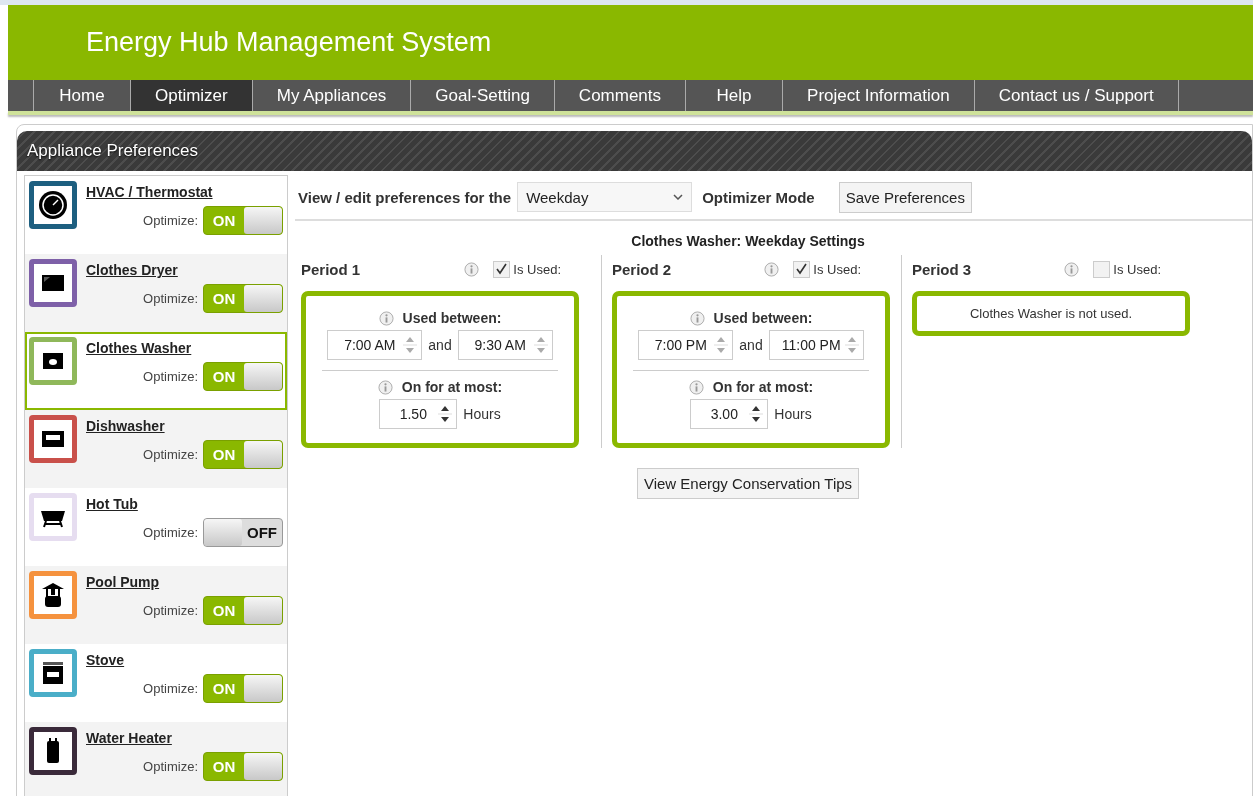 Image resolution: width=1253 pixels, height=796 pixels. I want to click on time-spinner-field: 7:00 PM, so click(686, 345).